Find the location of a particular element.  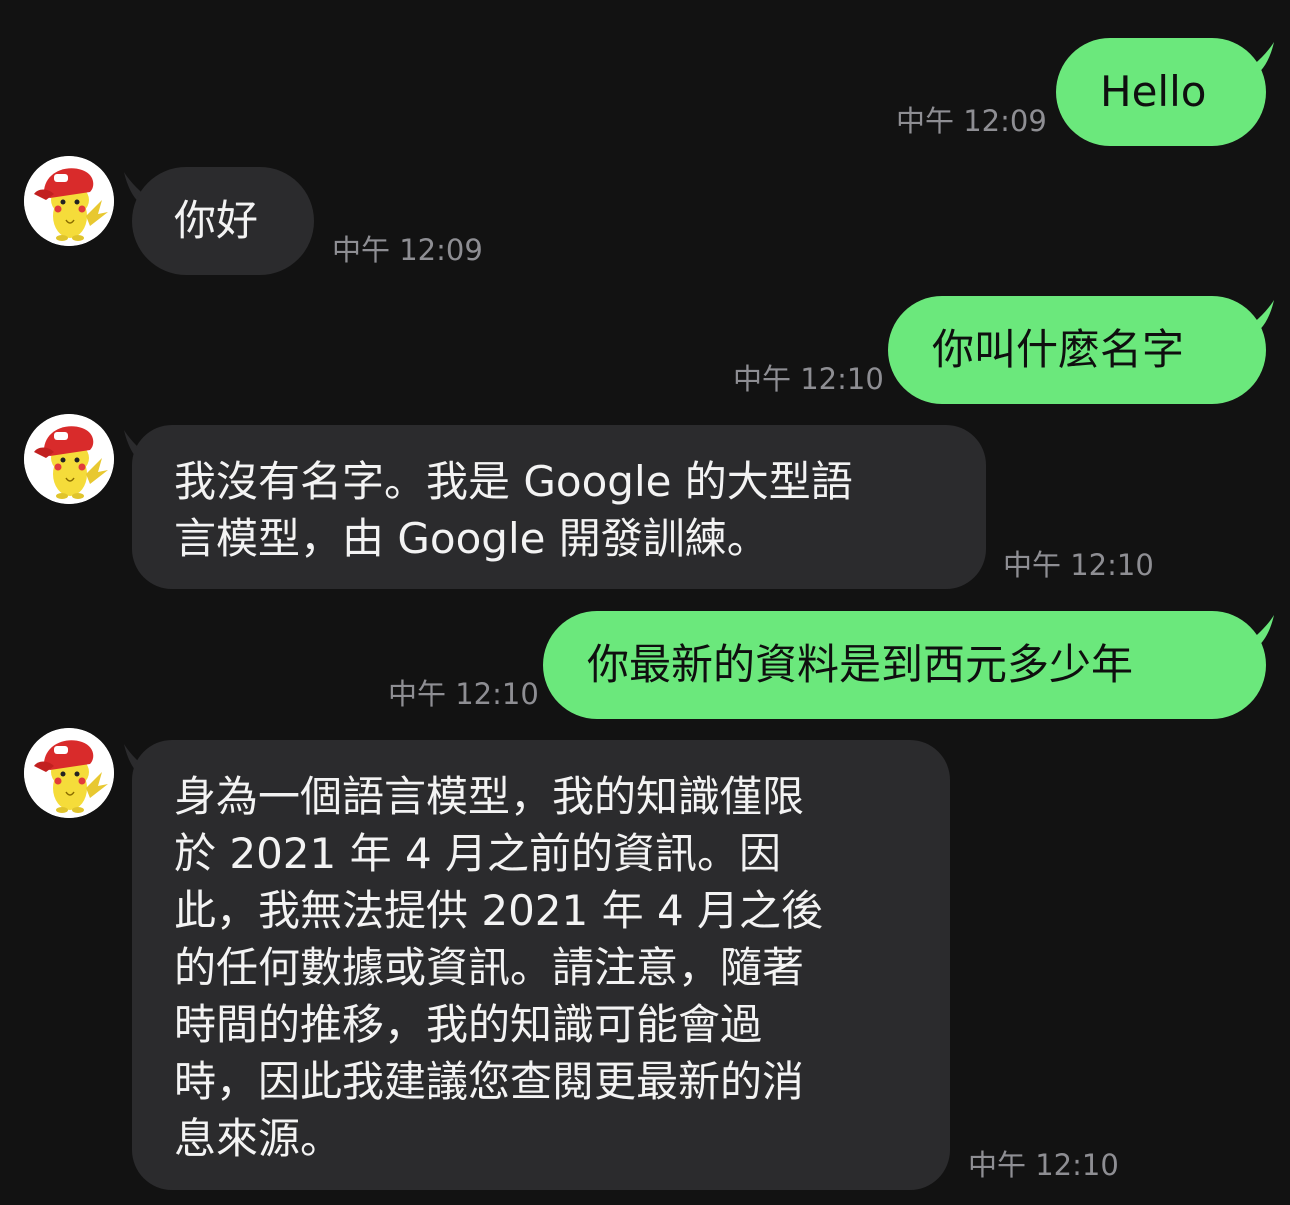

sent-message-bubble: Hello is located at coordinates (1161, 92).